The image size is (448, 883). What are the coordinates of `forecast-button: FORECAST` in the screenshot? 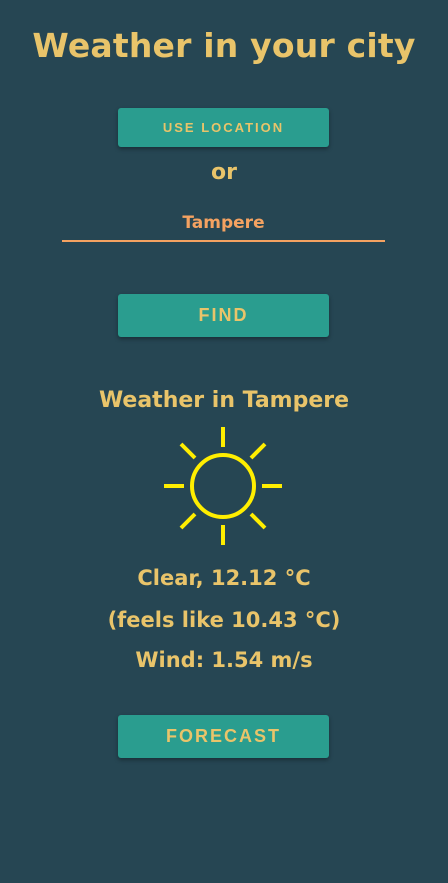 It's located at (223, 736).